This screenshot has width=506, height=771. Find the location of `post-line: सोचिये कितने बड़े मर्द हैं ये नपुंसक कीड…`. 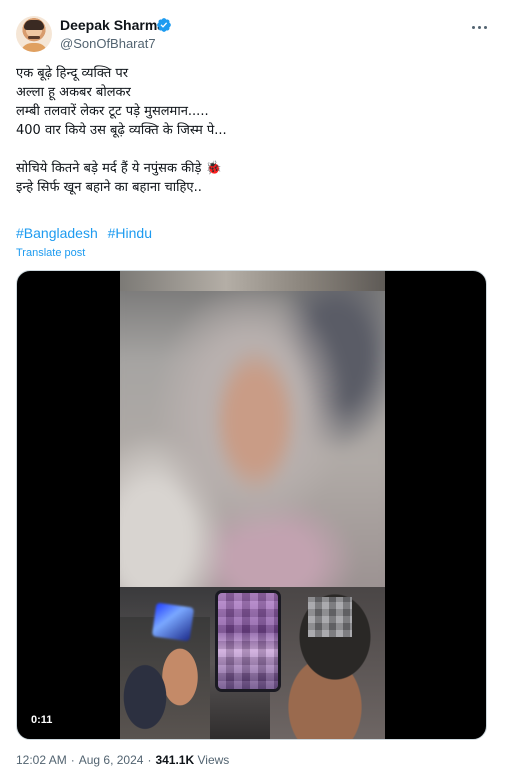

post-line: सोचिये कितने बड़े मर्द हैं ये नपुंसक कीड… is located at coordinates (119, 168).